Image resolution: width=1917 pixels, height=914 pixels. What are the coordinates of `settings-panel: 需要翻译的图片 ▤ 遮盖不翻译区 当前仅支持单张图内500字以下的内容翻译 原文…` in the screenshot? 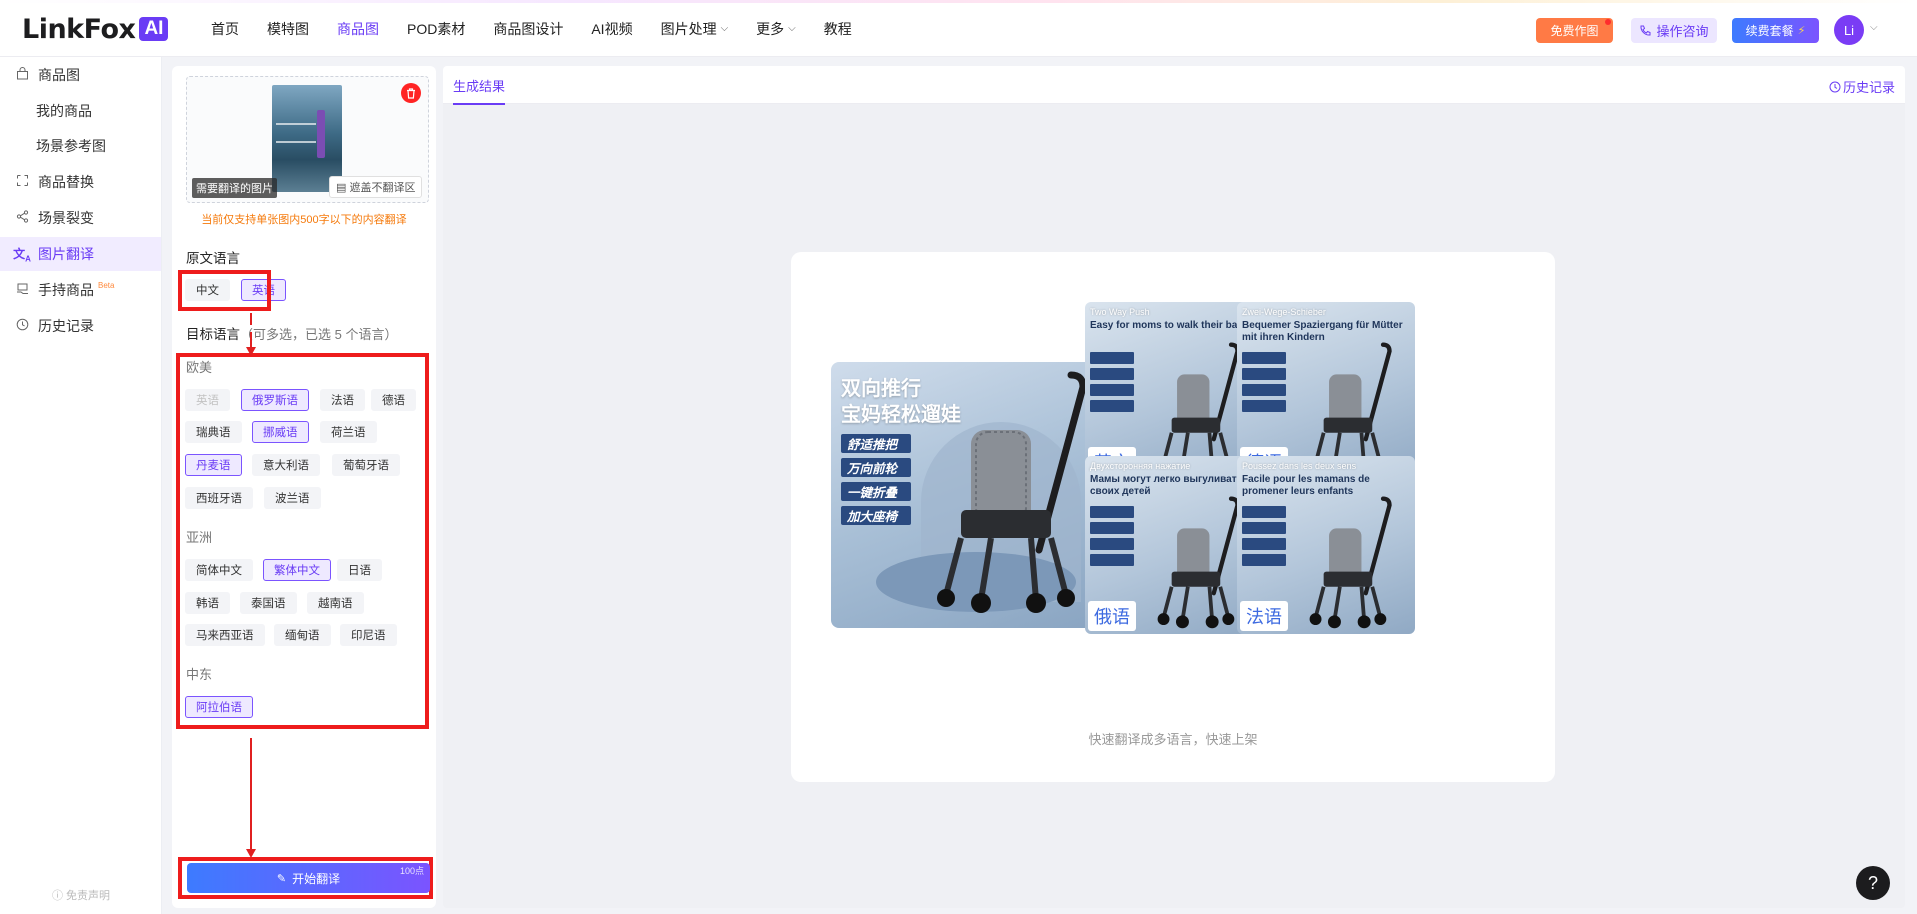 It's located at (304, 487).